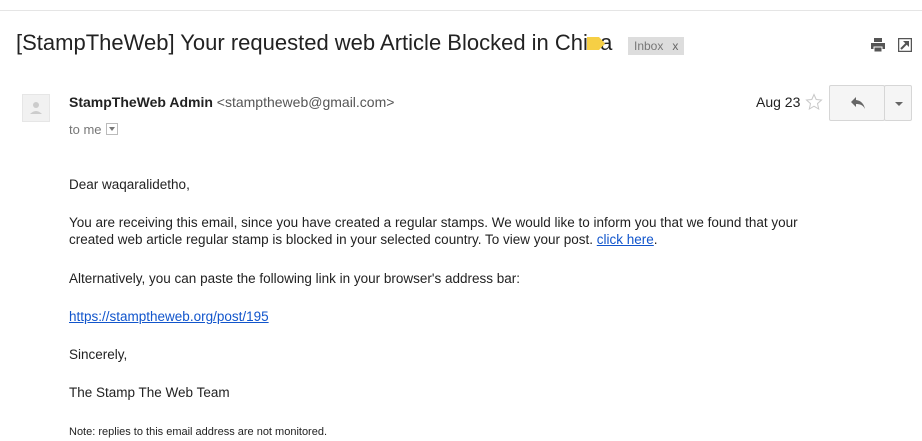  I want to click on inbox-label-text: Inbox, so click(649, 46).